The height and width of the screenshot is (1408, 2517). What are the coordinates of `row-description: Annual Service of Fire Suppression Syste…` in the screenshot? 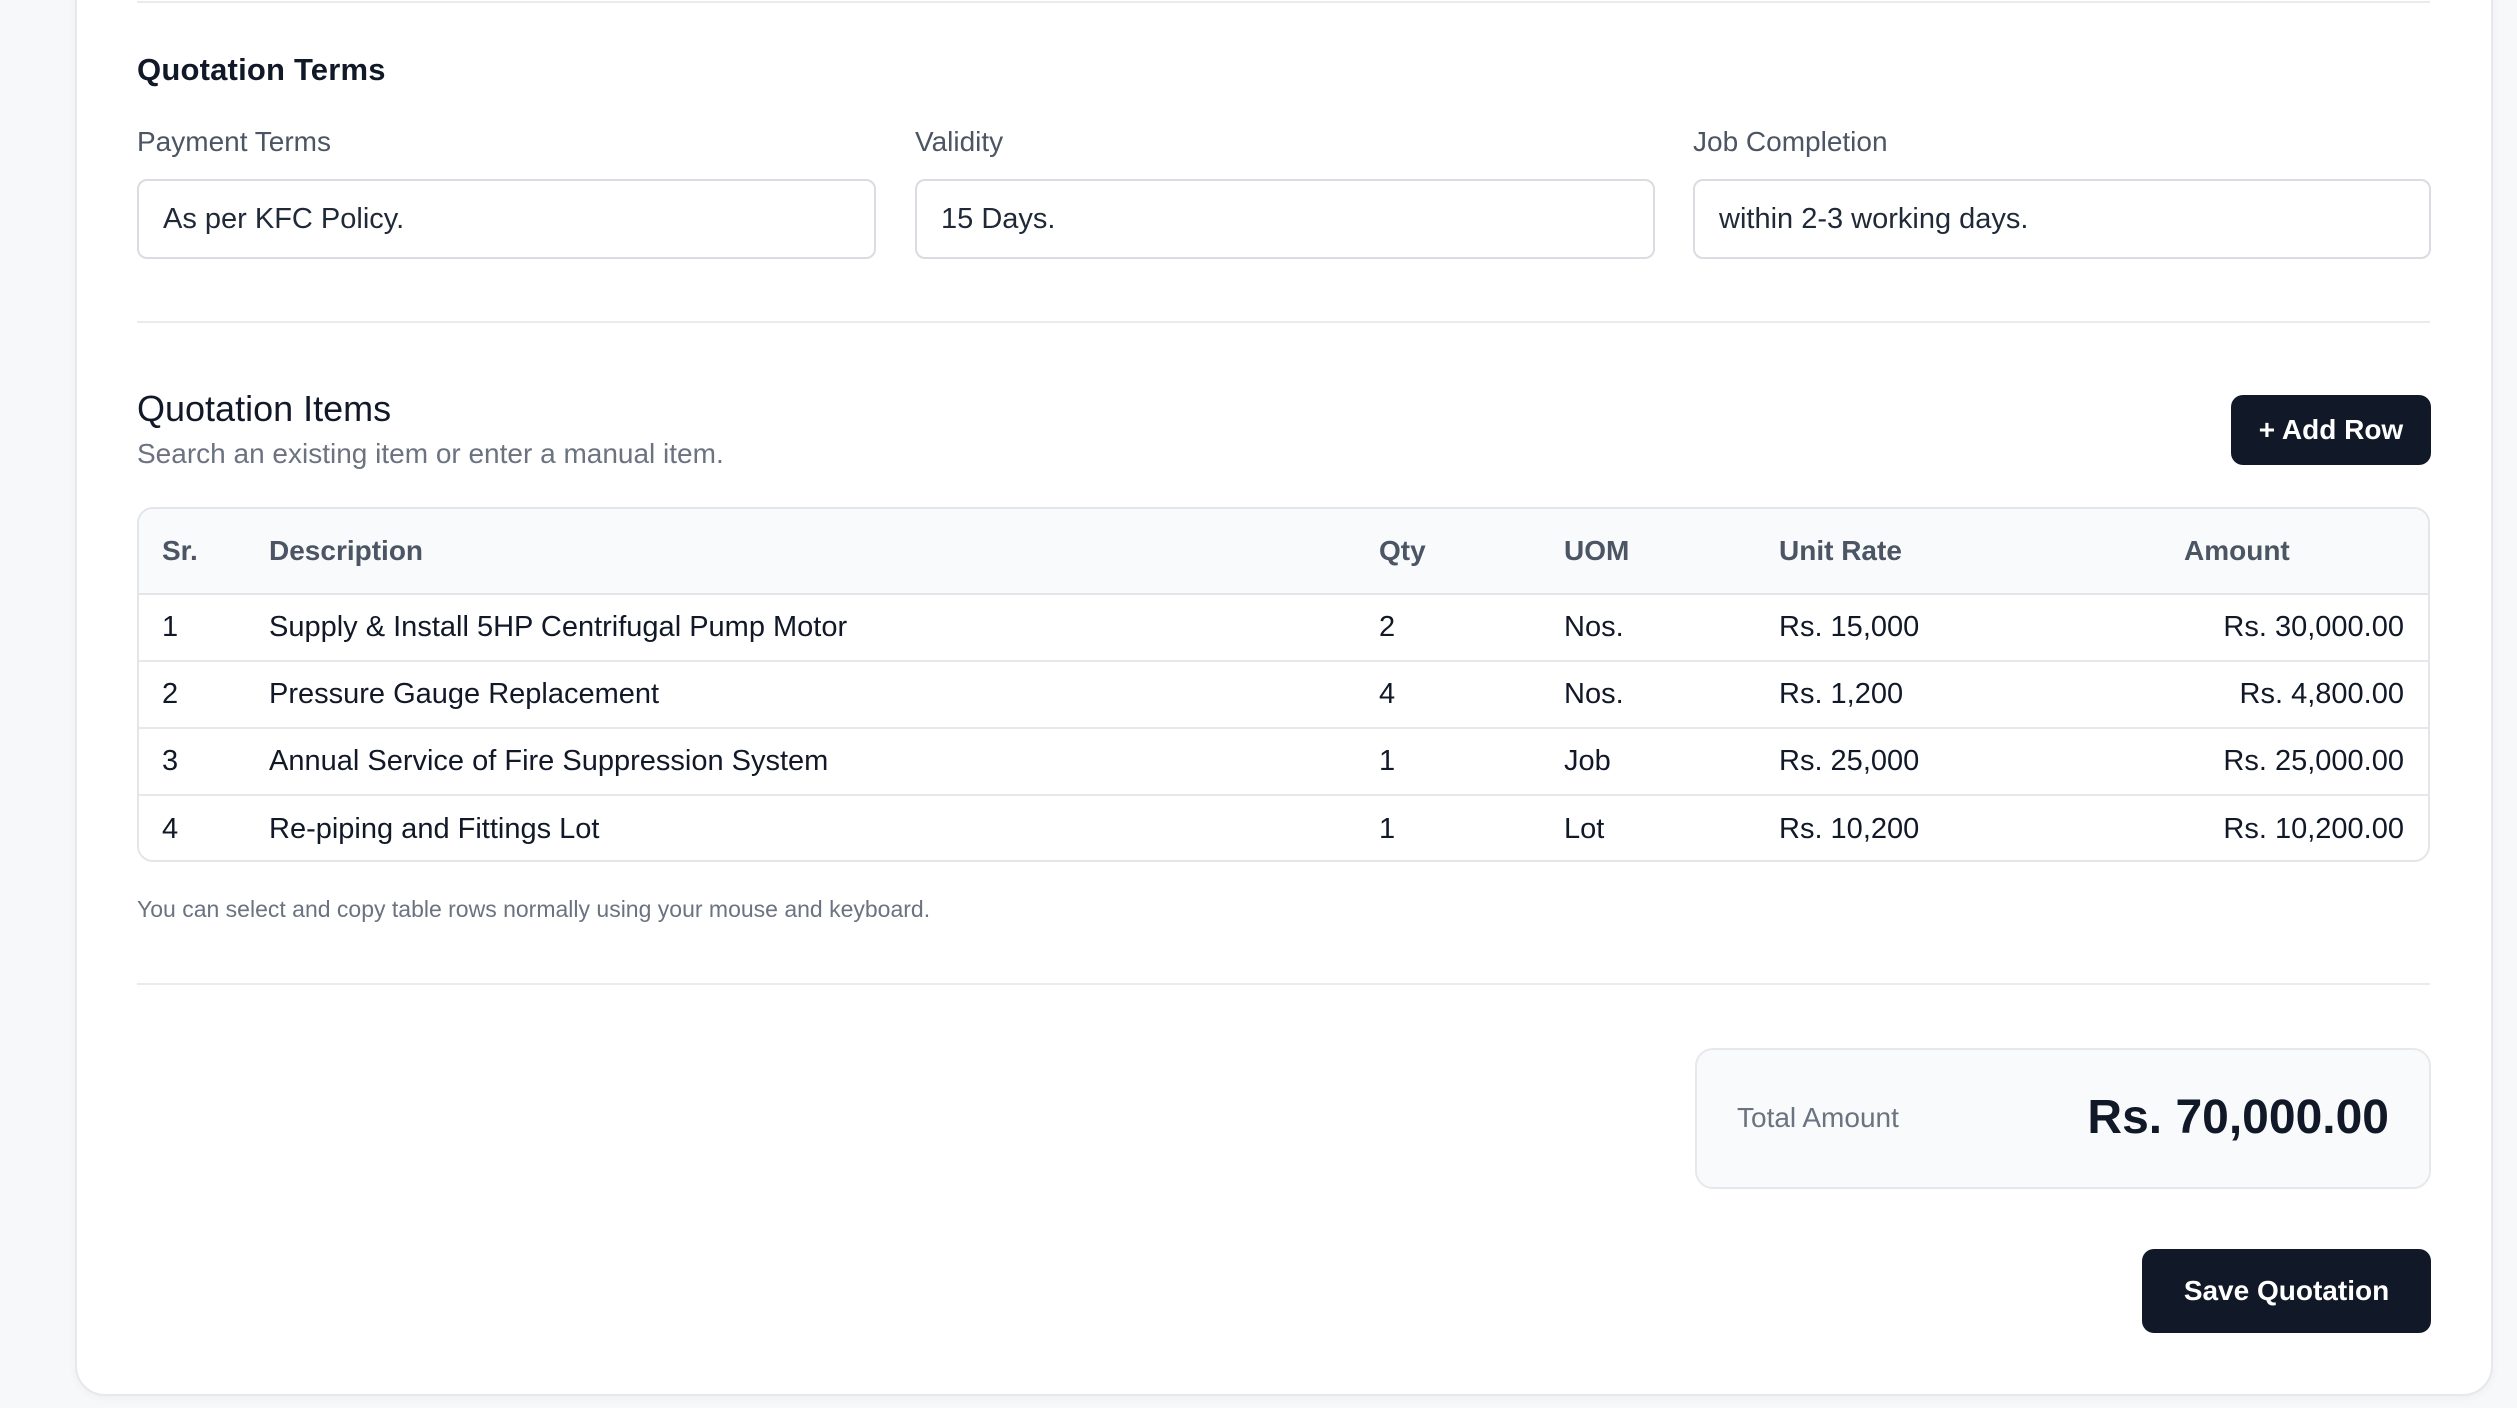 It's located at (549, 761).